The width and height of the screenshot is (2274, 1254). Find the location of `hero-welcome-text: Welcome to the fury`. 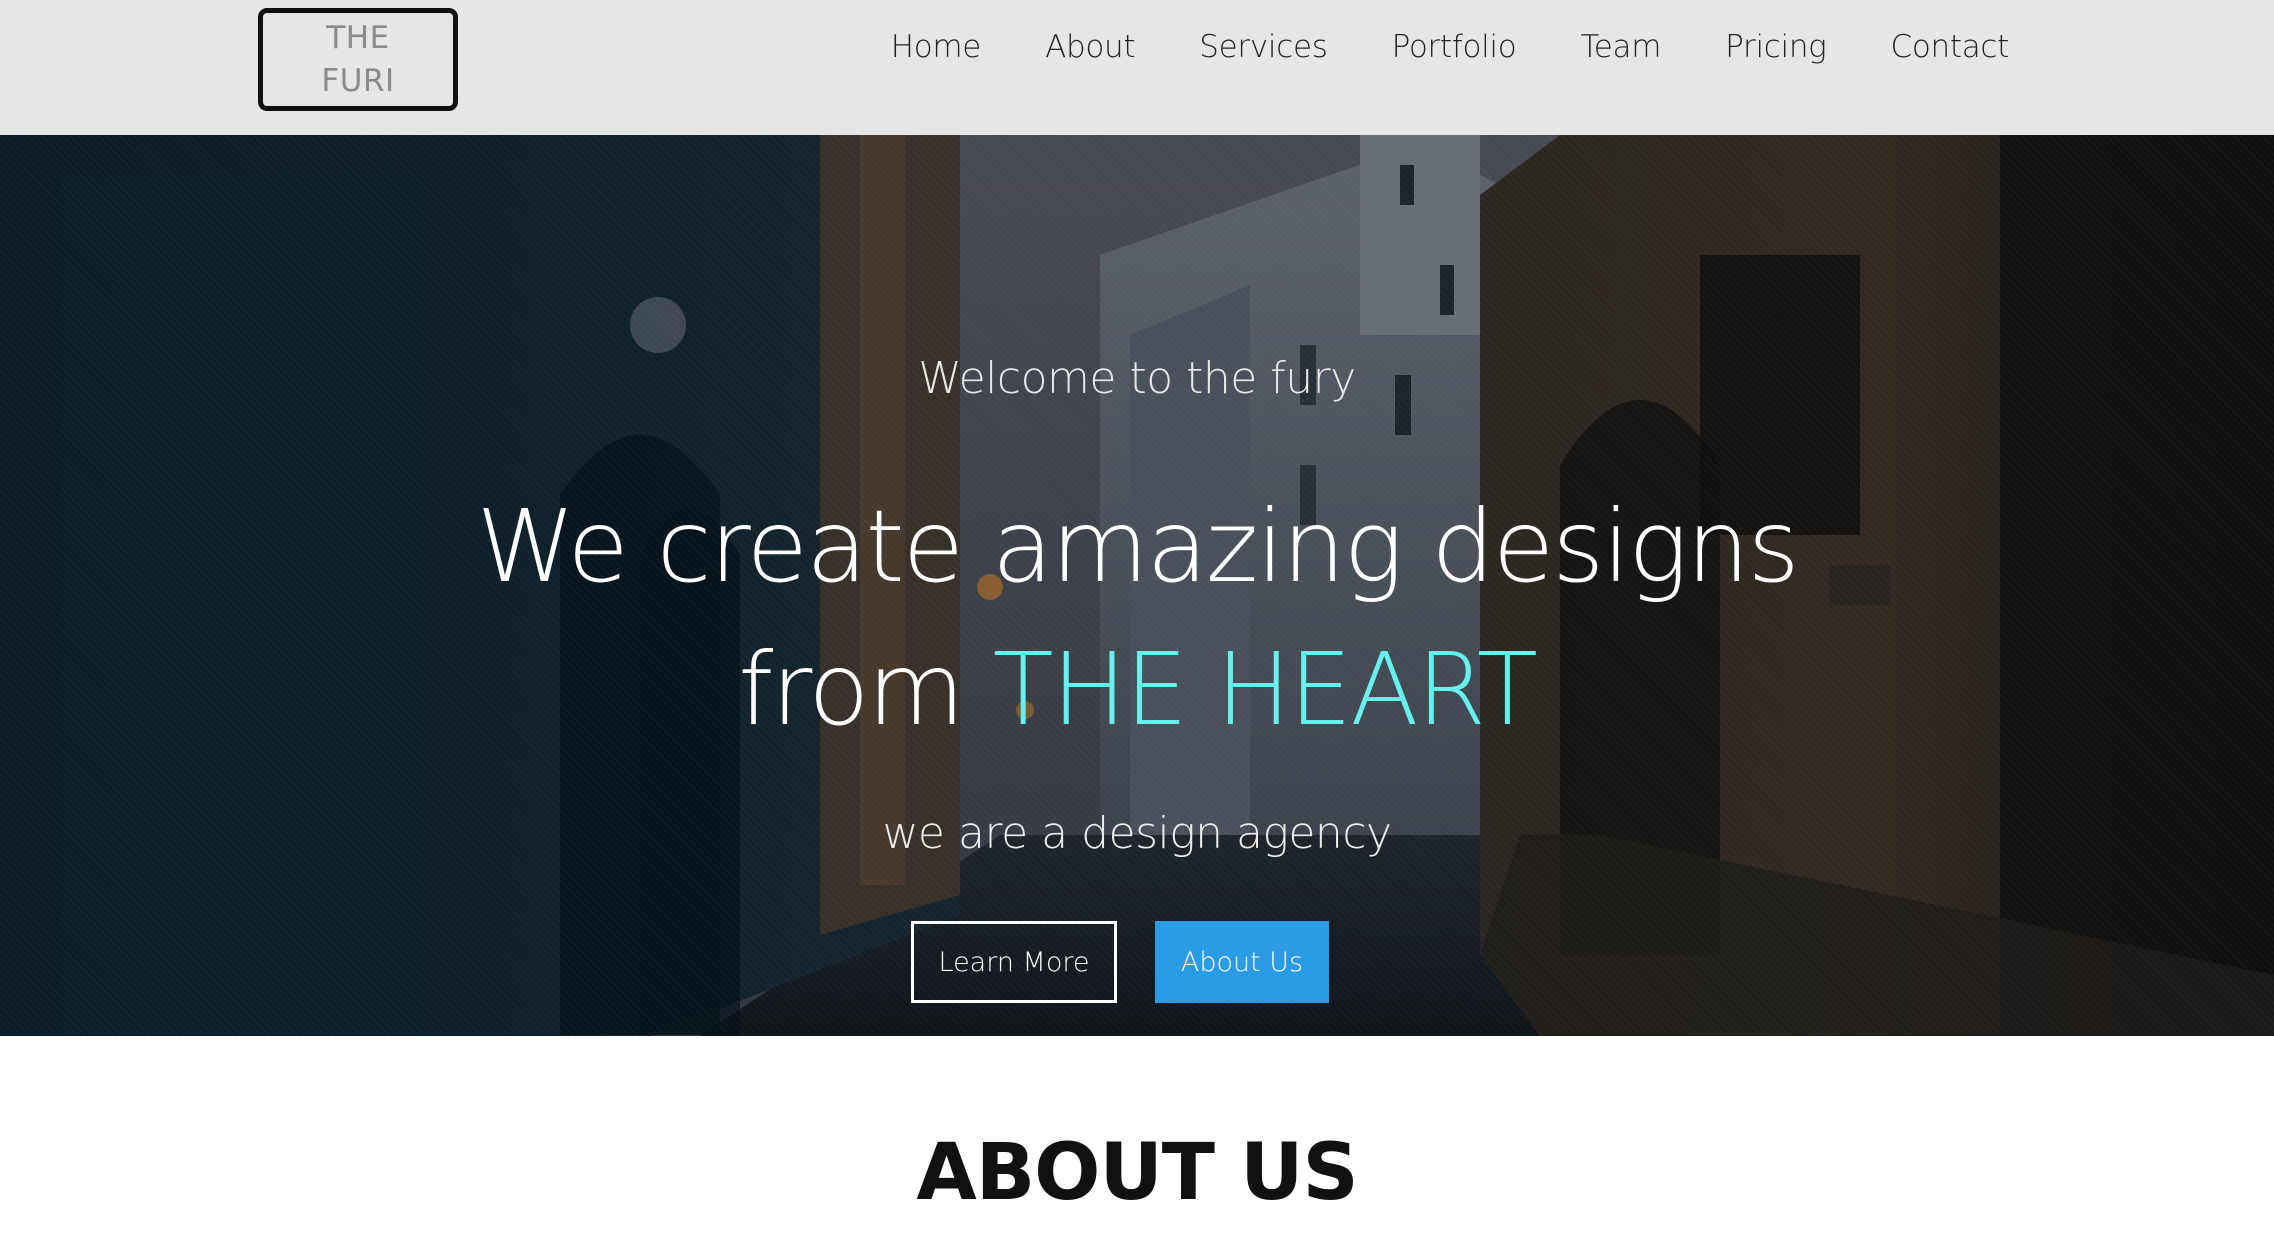

hero-welcome-text: Welcome to the fury is located at coordinates (1137, 378).